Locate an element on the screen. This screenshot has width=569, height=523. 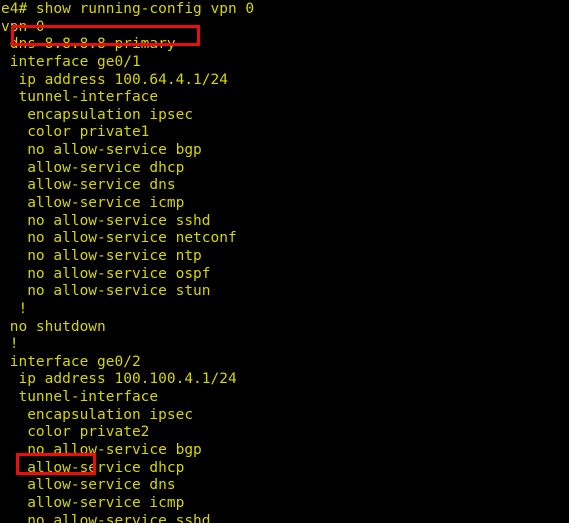
terminal-line: no allow-service netconf is located at coordinates (119, 238).